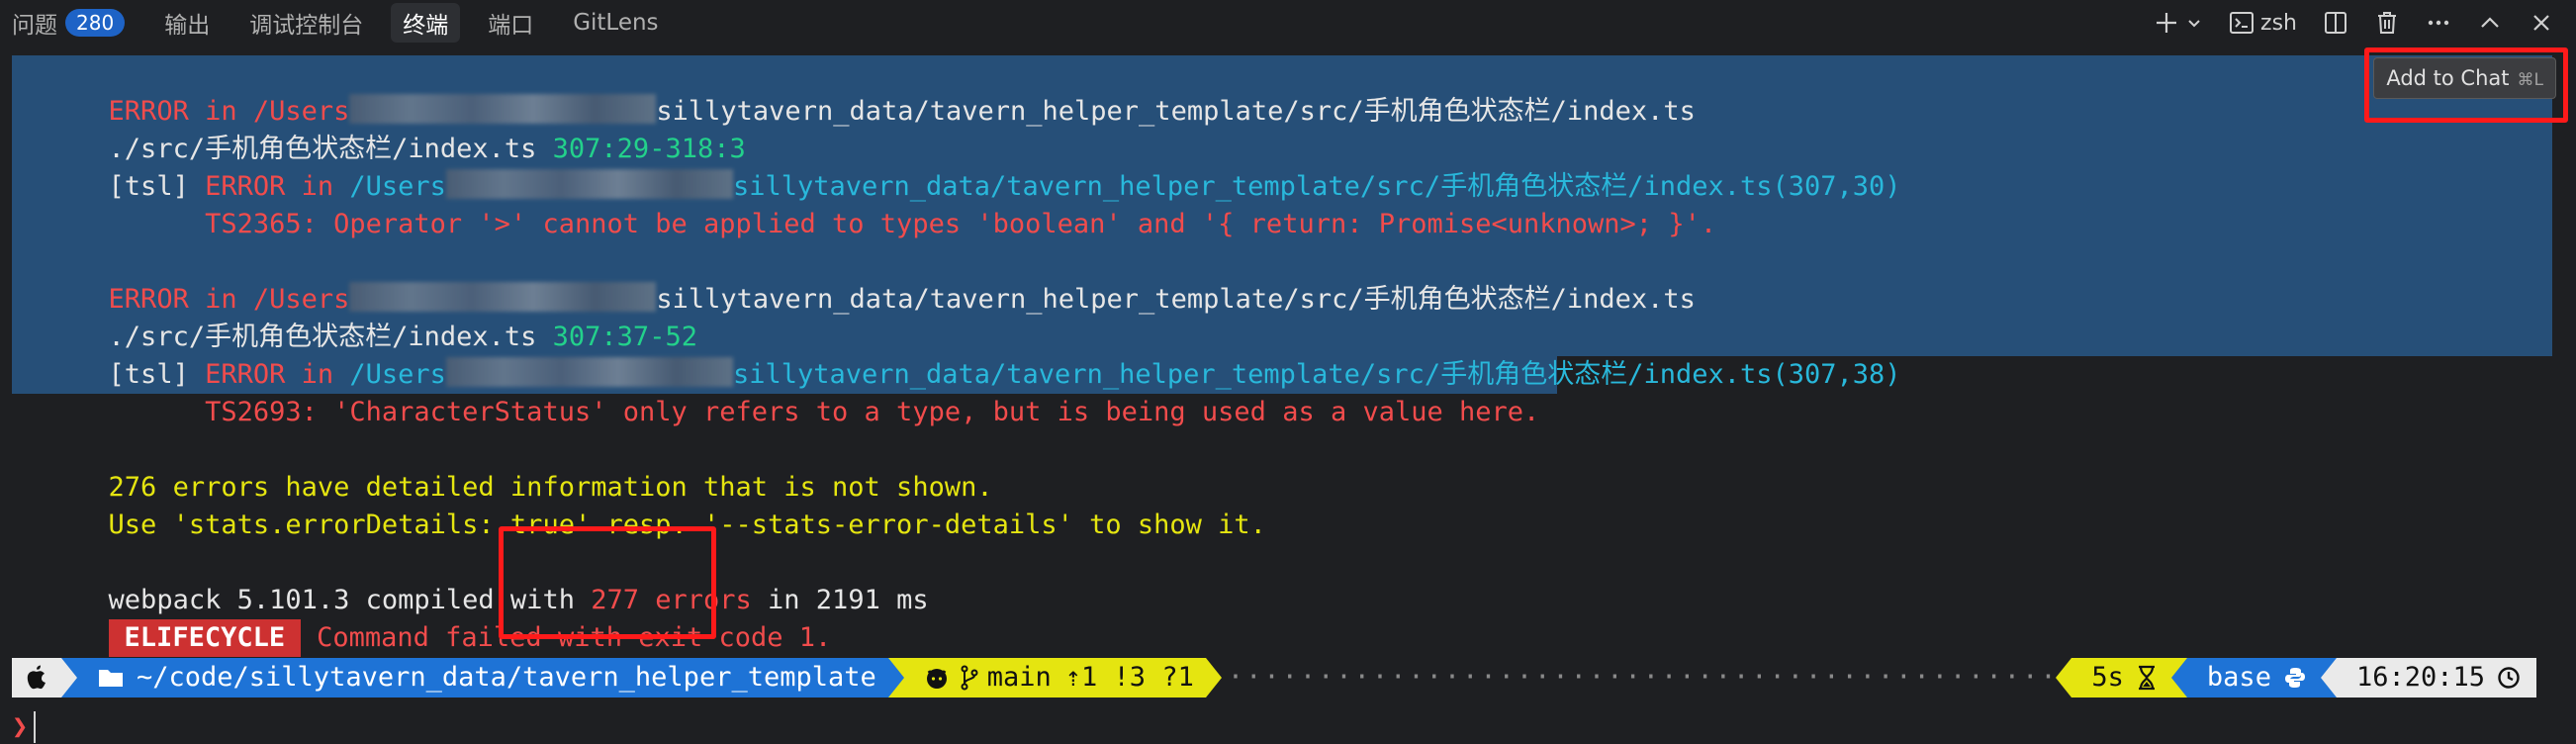 This screenshot has width=2576, height=744. I want to click on elifecycle-badge: ELIFECYCLE, so click(205, 638).